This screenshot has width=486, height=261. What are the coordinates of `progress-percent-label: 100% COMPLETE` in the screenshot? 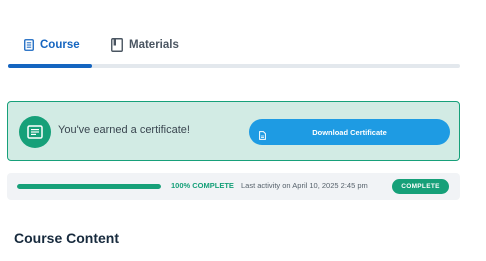 It's located at (202, 185).